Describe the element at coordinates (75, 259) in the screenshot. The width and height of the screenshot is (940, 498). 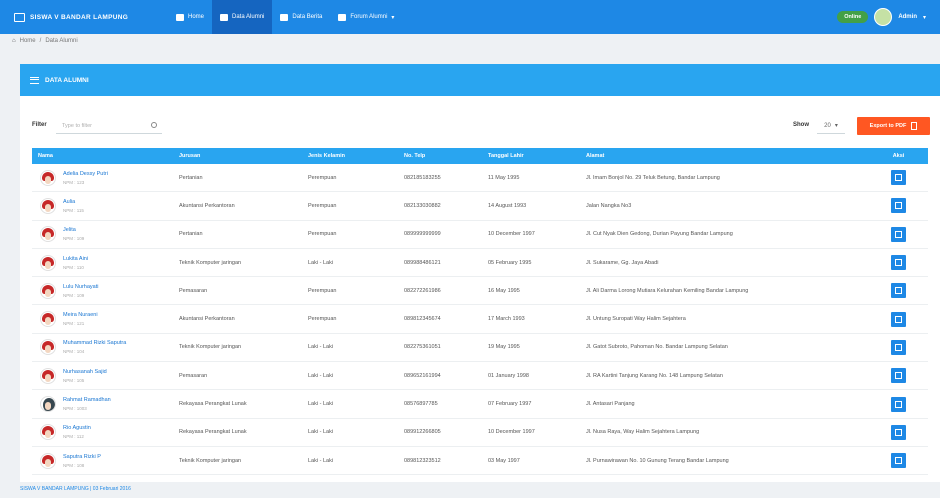
I see `alumni-name: Lukita Aini` at that location.